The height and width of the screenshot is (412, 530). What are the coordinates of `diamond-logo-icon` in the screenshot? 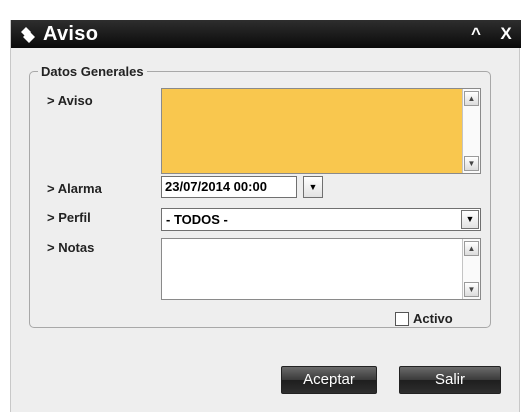 It's located at (28, 35).